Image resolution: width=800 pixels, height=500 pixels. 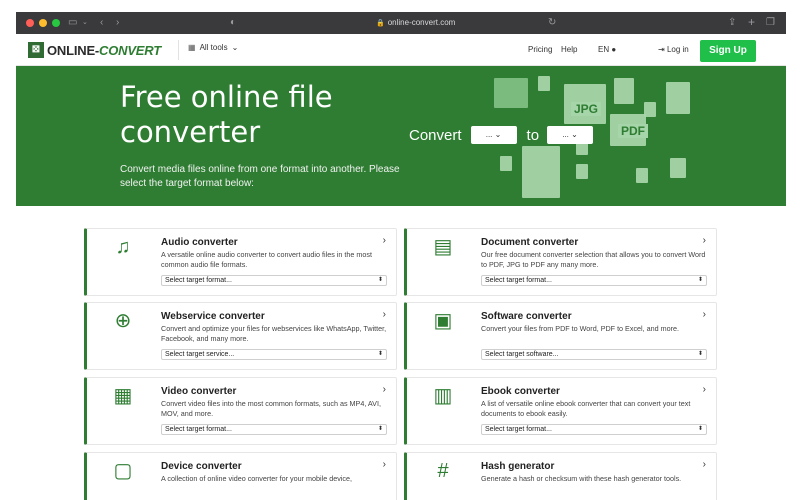 What do you see at coordinates (123, 396) in the screenshot?
I see `film-icon: ▦` at bounding box center [123, 396].